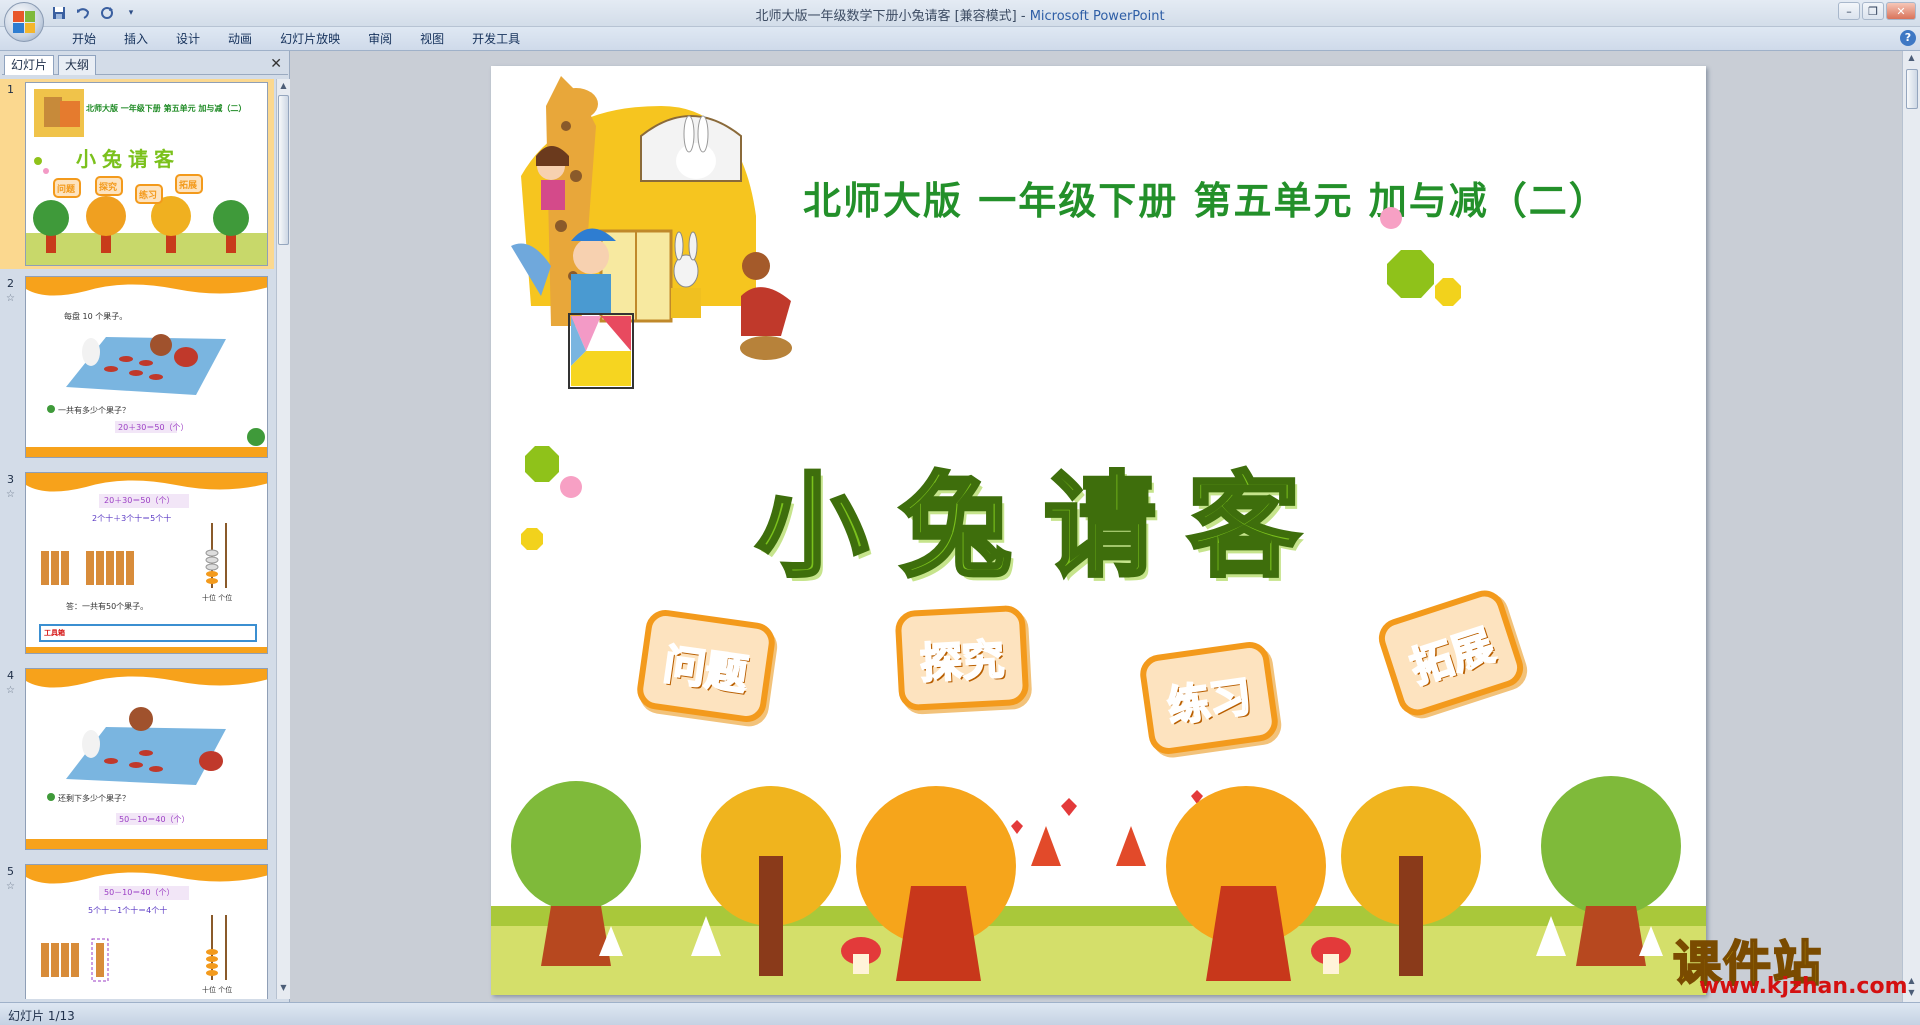 The height and width of the screenshot is (1025, 1920). What do you see at coordinates (1451, 653) in the screenshot?
I see `badge-extend: 拓展` at bounding box center [1451, 653].